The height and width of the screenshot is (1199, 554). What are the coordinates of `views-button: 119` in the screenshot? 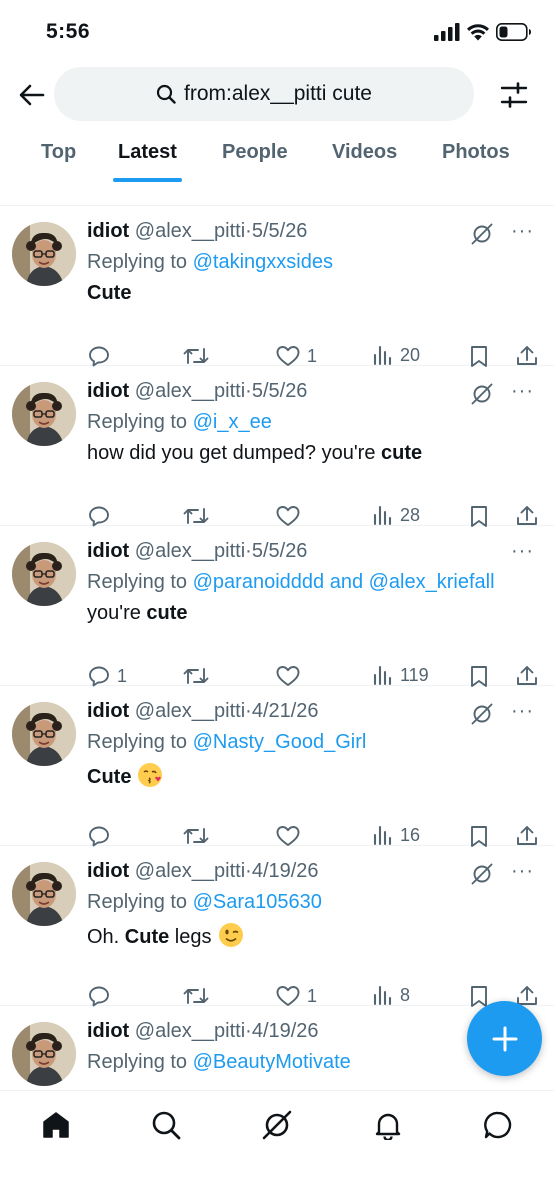 It's located at (400, 675).